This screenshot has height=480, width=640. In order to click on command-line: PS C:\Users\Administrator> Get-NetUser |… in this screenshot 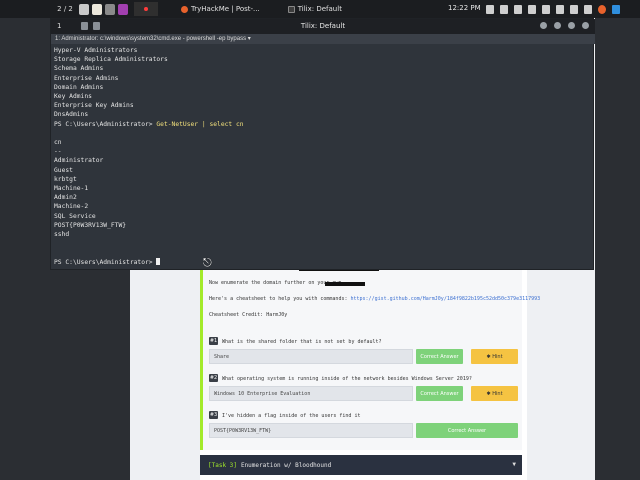, I will do `click(323, 124)`.